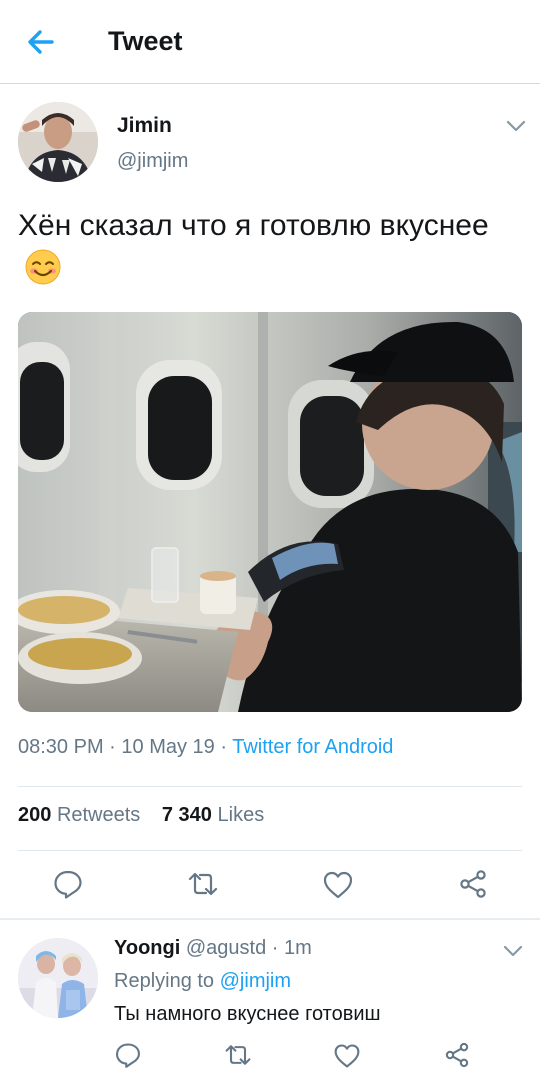 The image size is (540, 1090). What do you see at coordinates (141, 815) in the screenshot?
I see `tweet-stats: 200 Retweets 7 340 Likes` at bounding box center [141, 815].